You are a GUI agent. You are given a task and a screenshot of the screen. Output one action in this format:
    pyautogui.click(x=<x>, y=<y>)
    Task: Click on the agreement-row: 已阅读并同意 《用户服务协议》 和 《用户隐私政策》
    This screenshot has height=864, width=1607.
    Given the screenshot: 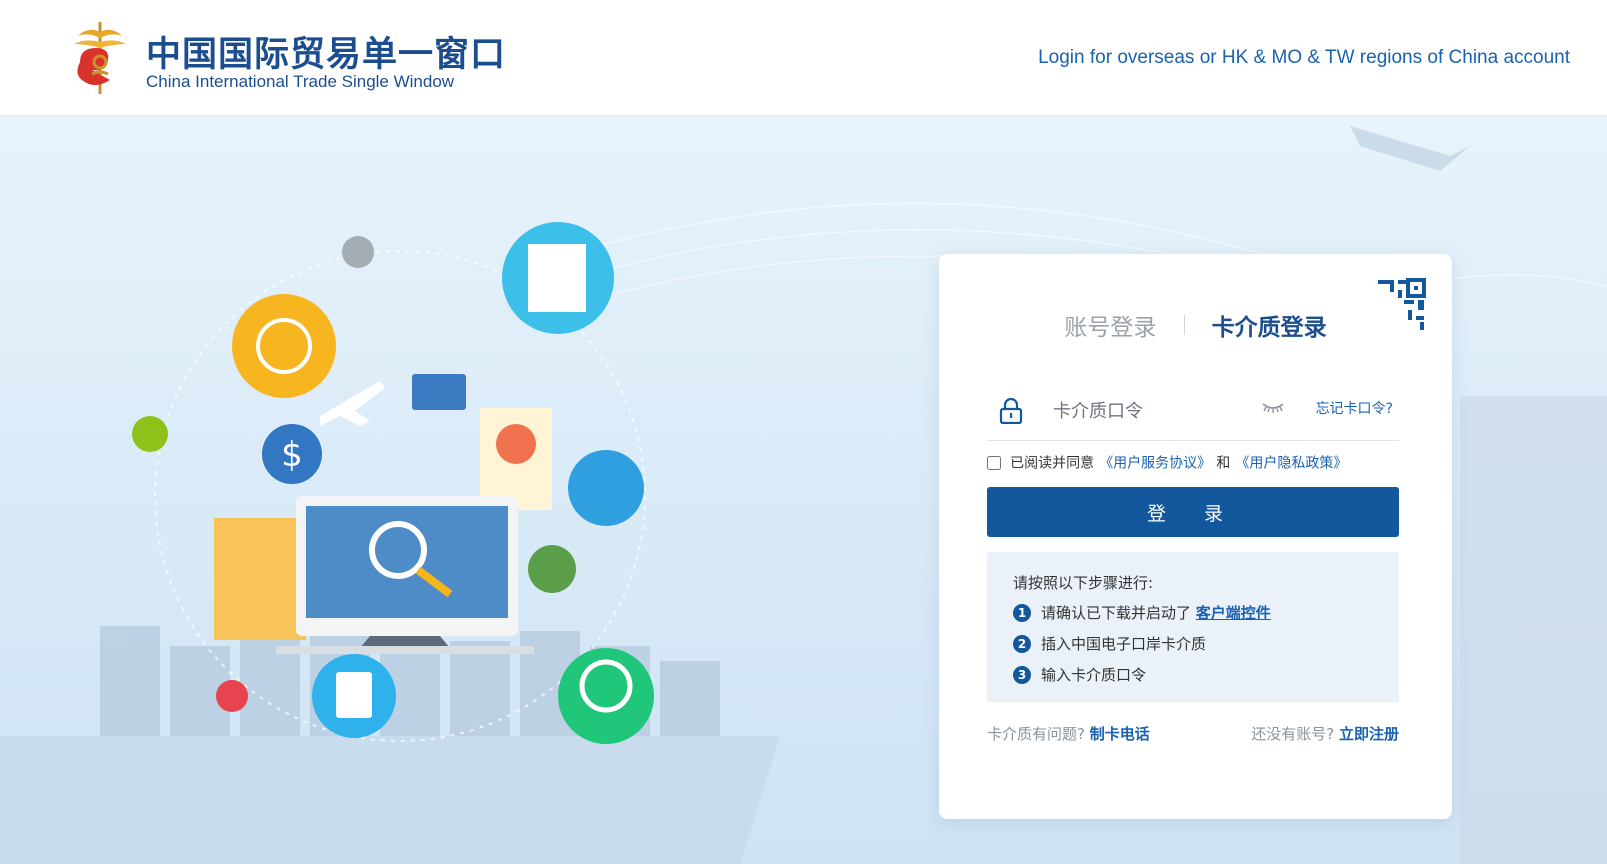 What is the action you would take?
    pyautogui.click(x=1197, y=463)
    